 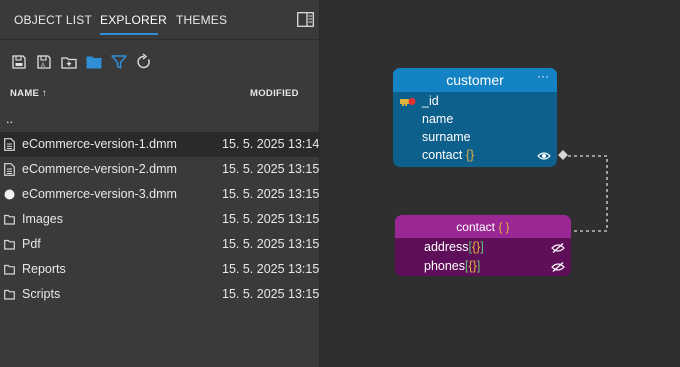 What do you see at coordinates (475, 227) in the screenshot?
I see `entity-title: contact` at bounding box center [475, 227].